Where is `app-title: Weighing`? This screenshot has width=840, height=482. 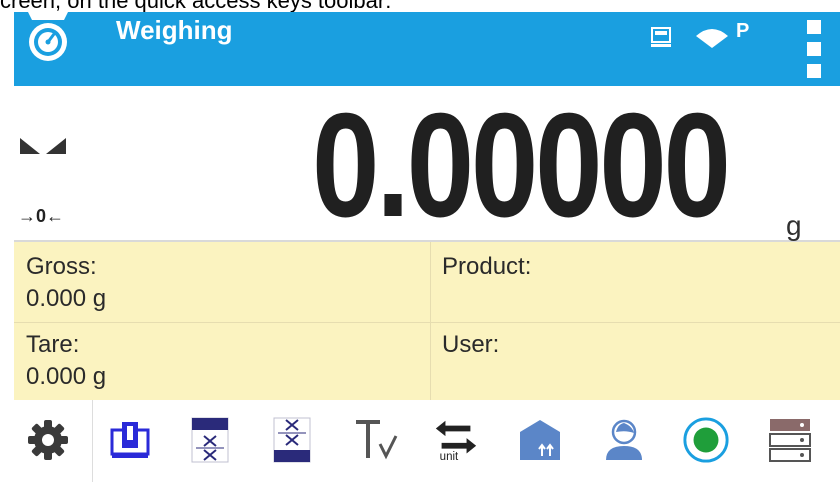
app-title: Weighing is located at coordinates (174, 30).